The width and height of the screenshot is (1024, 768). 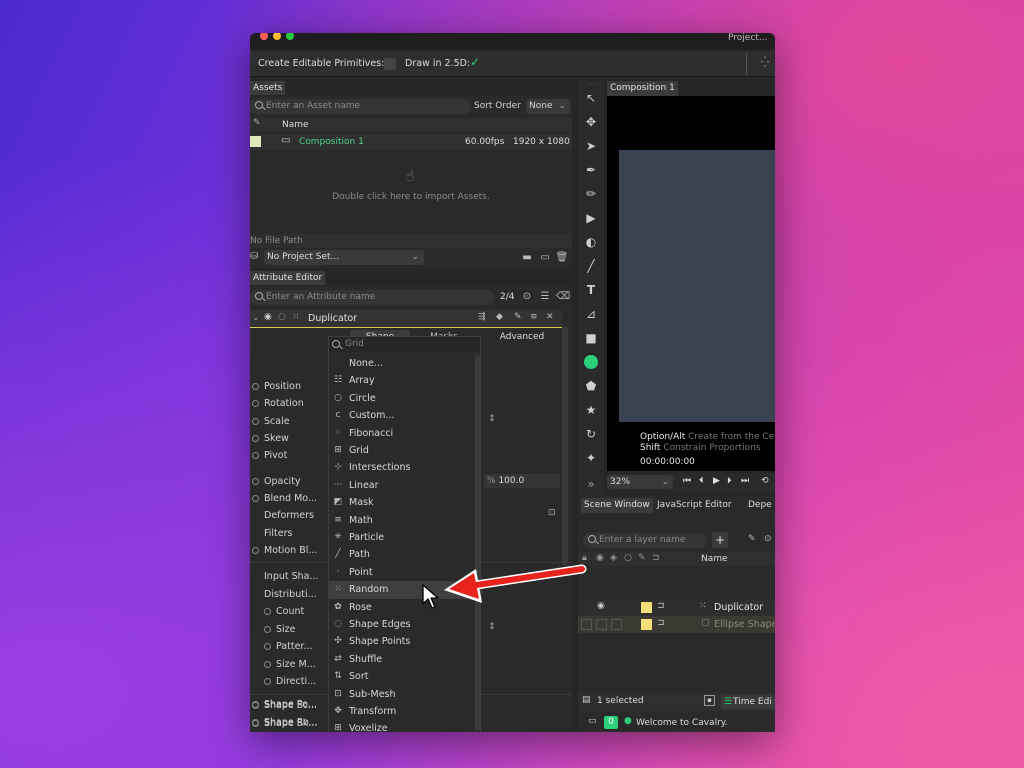 I want to click on trash-icon: 🗑, so click(x=562, y=258).